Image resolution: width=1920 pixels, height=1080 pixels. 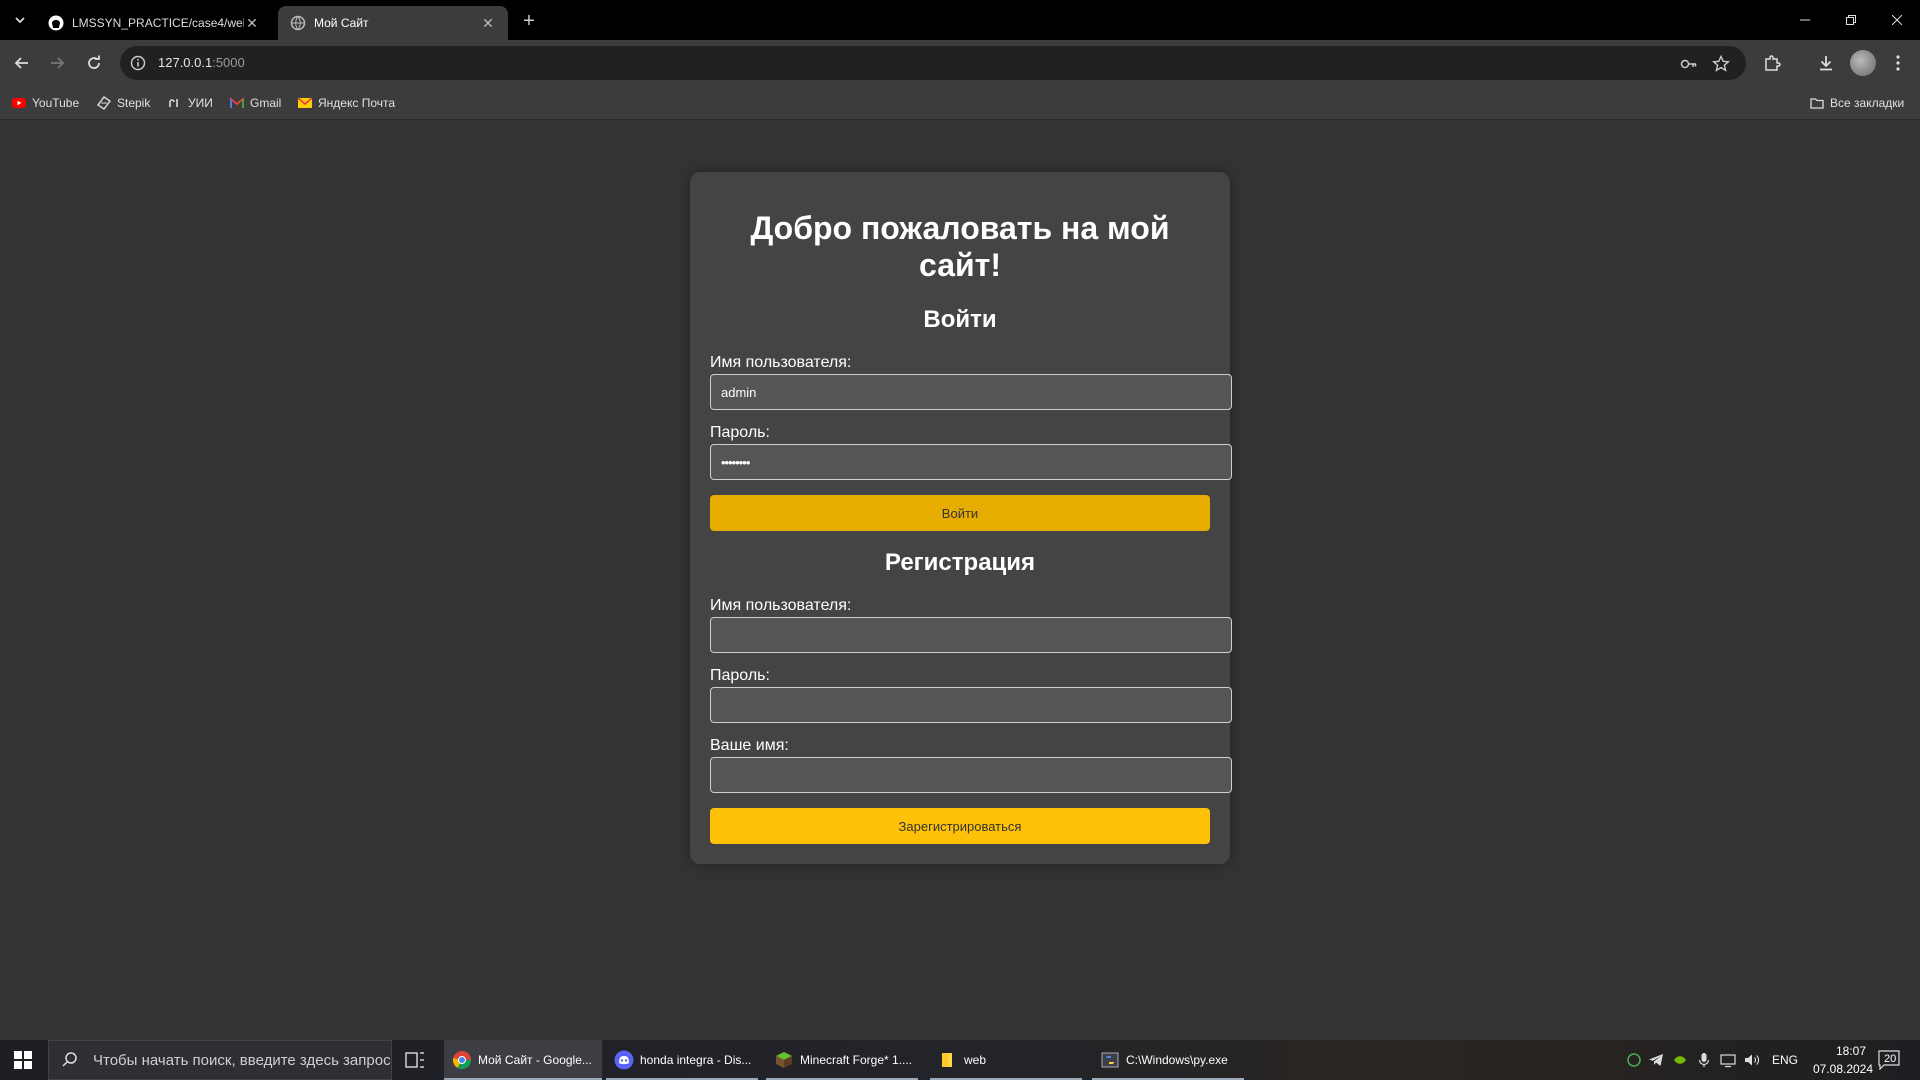 I want to click on tab-search-chevron-icon, so click(x=20, y=20).